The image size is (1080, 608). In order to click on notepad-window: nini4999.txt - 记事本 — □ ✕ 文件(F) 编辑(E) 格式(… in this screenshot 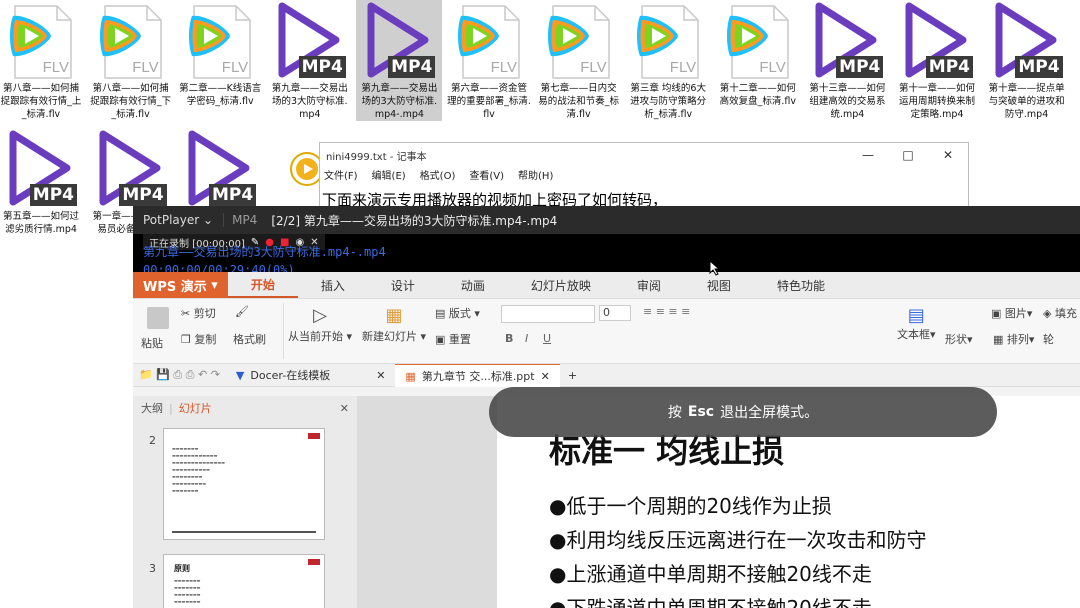, I will do `click(644, 178)`.